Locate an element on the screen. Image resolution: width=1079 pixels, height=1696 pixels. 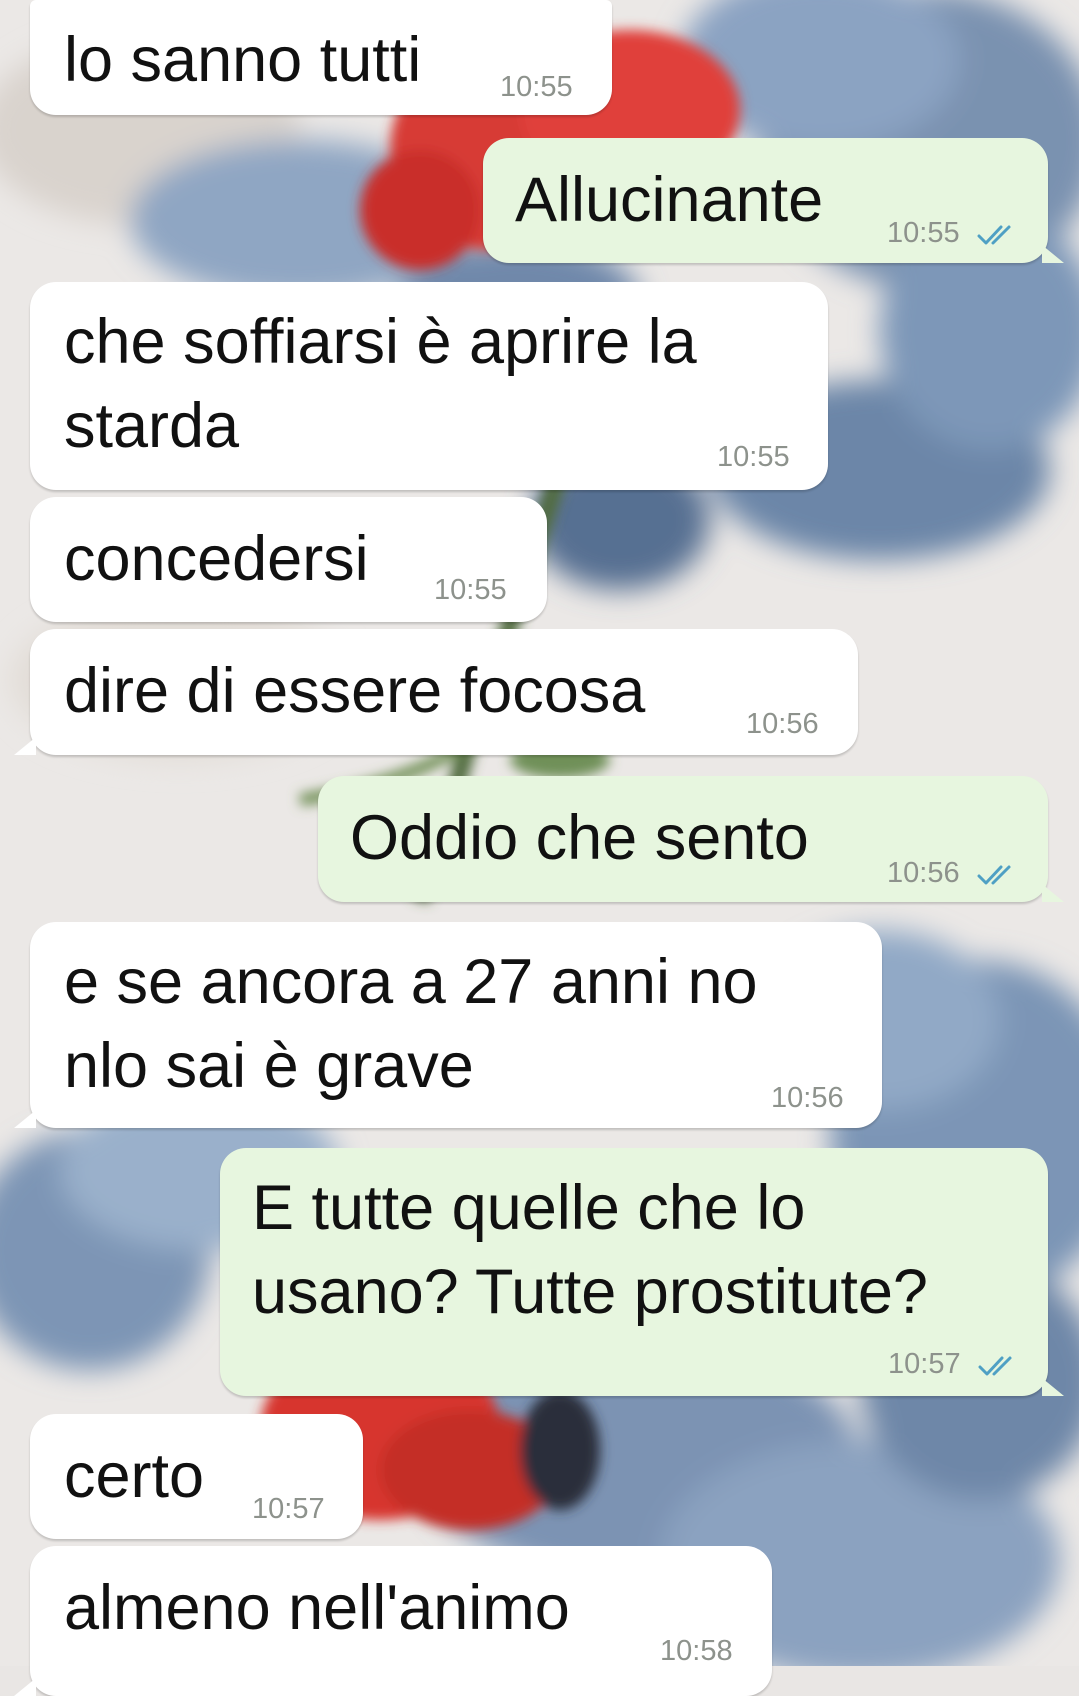
message-text: lo sanno tutti is located at coordinates (243, 60).